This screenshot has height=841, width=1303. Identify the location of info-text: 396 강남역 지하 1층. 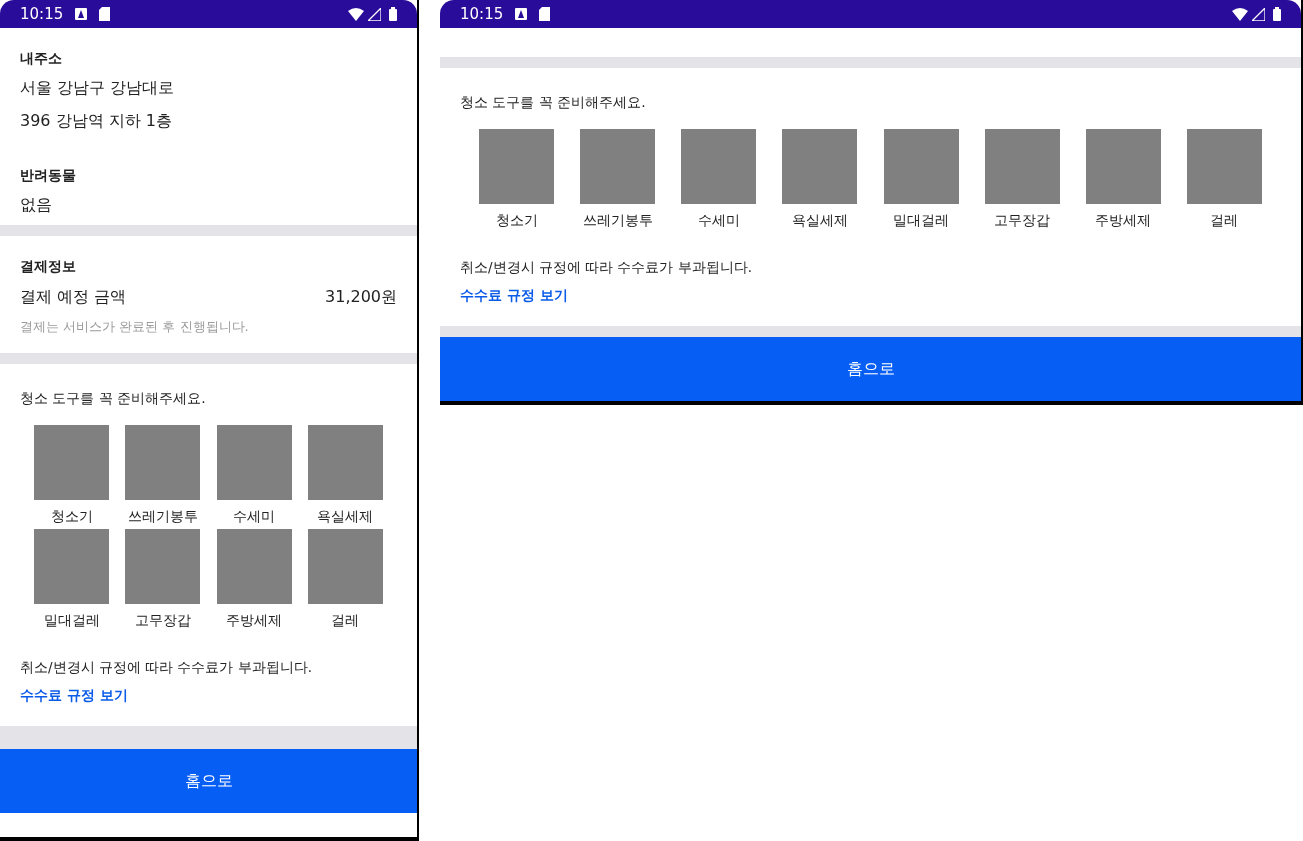
(96, 121).